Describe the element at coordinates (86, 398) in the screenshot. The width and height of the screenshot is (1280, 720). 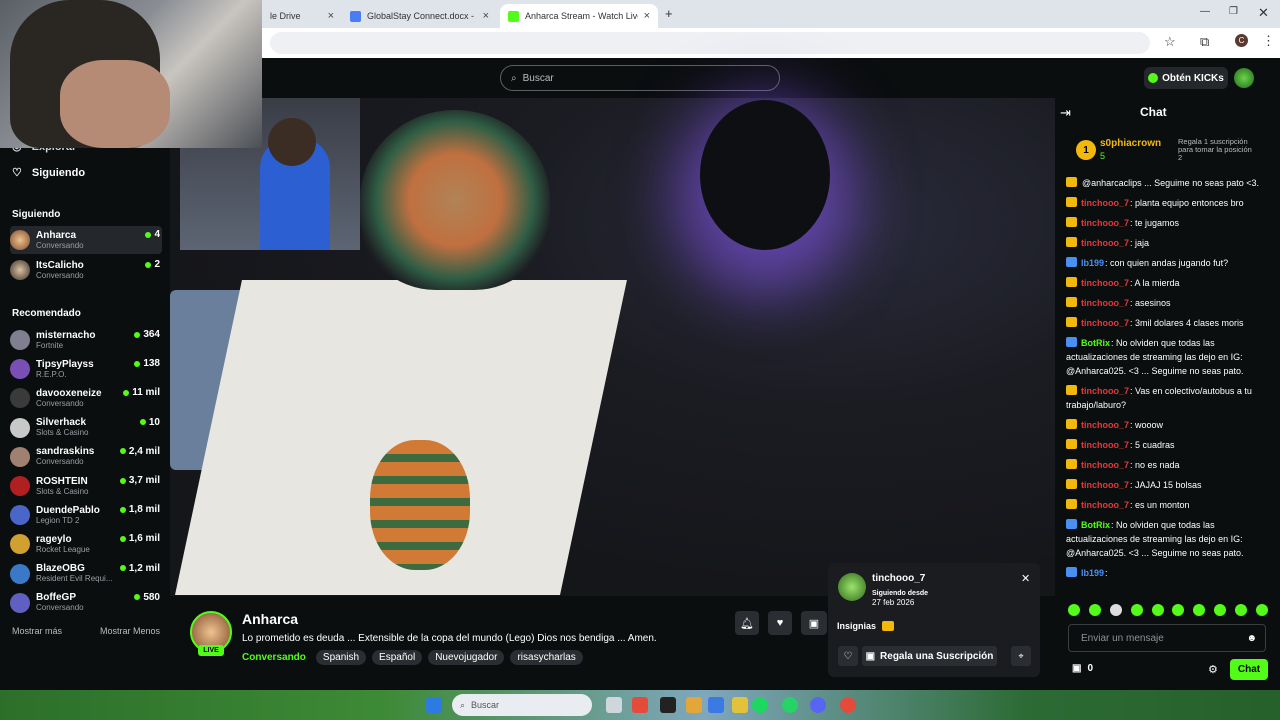
I see `sidebar-channel-davooxeneize: davooxeneize Conversando 11 mil` at that location.